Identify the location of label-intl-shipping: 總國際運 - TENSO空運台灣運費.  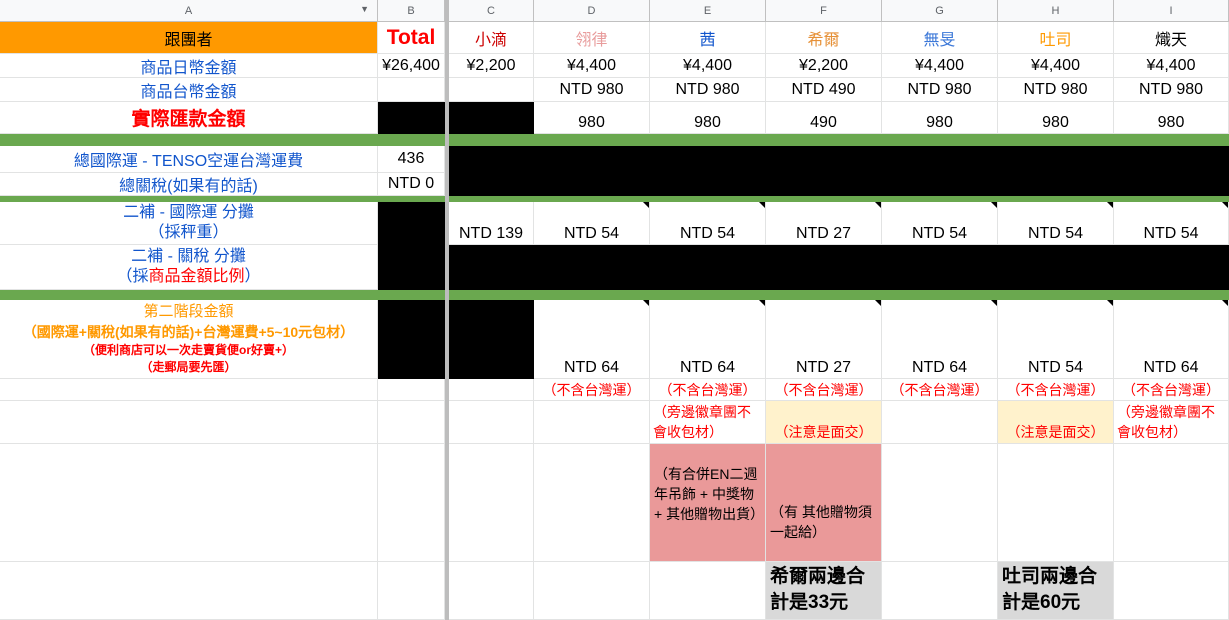
(189, 159).